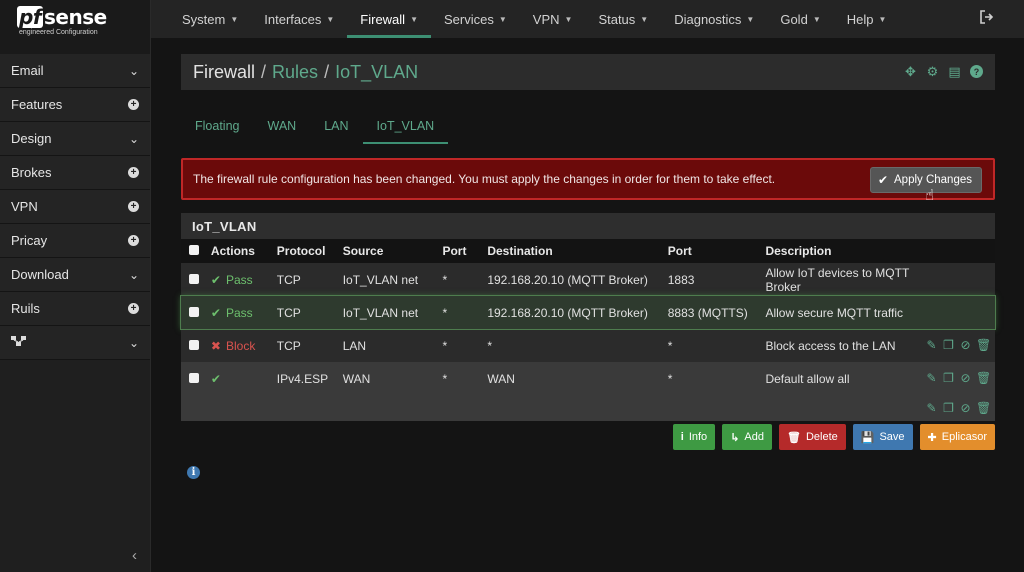 The image size is (1024, 572). I want to click on nav-system: System ▼, so click(210, 19).